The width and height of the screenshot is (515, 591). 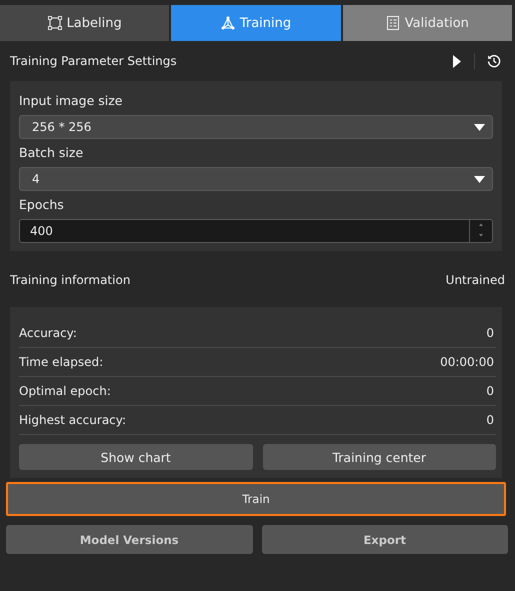 What do you see at coordinates (93, 61) in the screenshot?
I see `section-title: Training Parameter Settings` at bounding box center [93, 61].